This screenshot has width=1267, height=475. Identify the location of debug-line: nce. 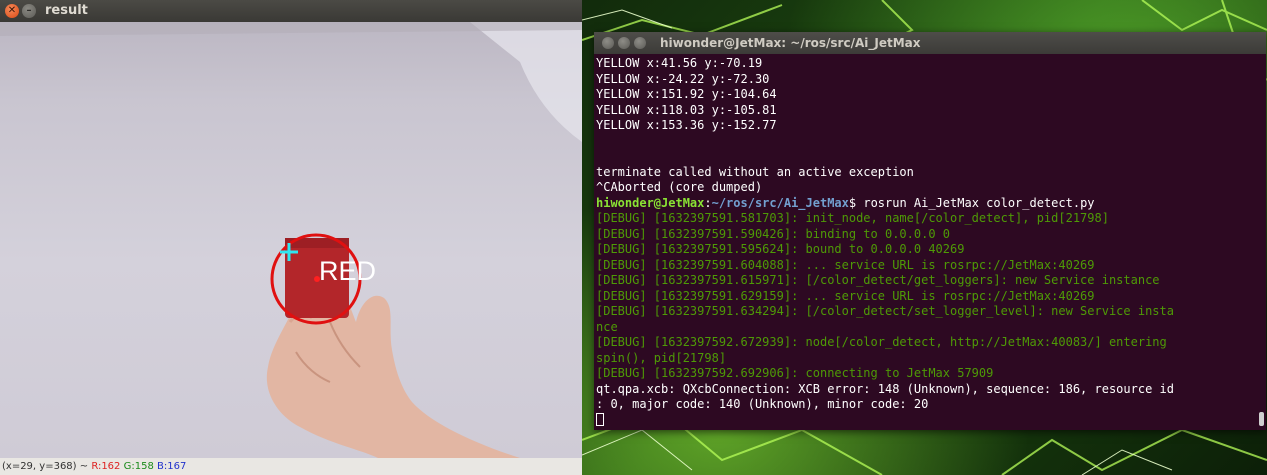
(607, 326).